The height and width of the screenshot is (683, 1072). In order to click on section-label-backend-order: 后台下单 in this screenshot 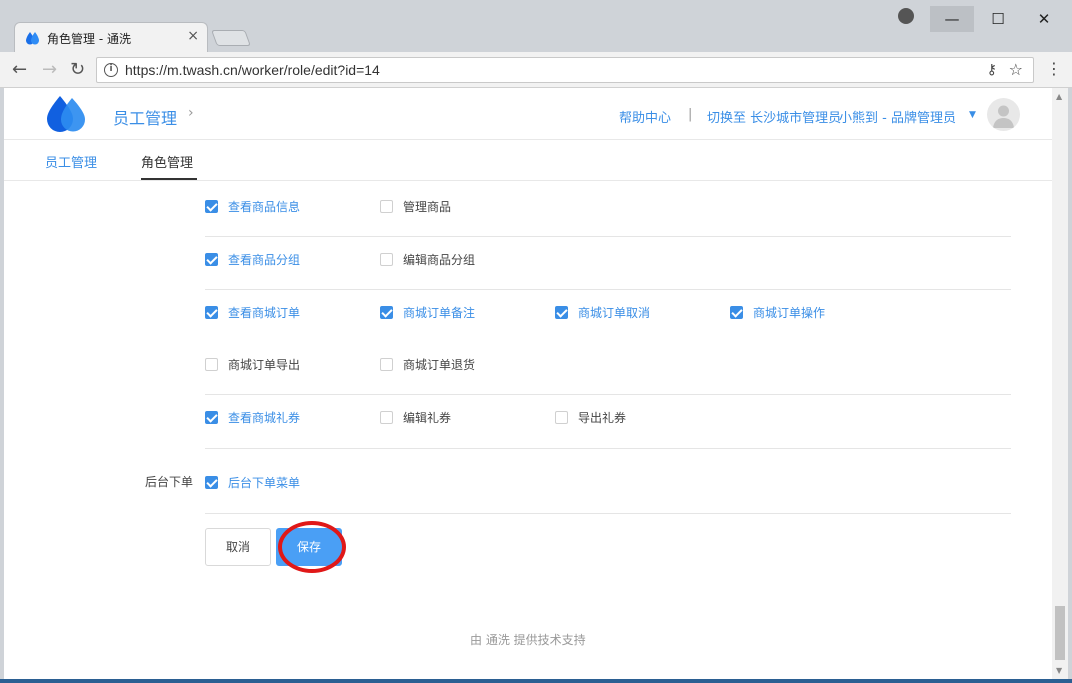, I will do `click(169, 482)`.